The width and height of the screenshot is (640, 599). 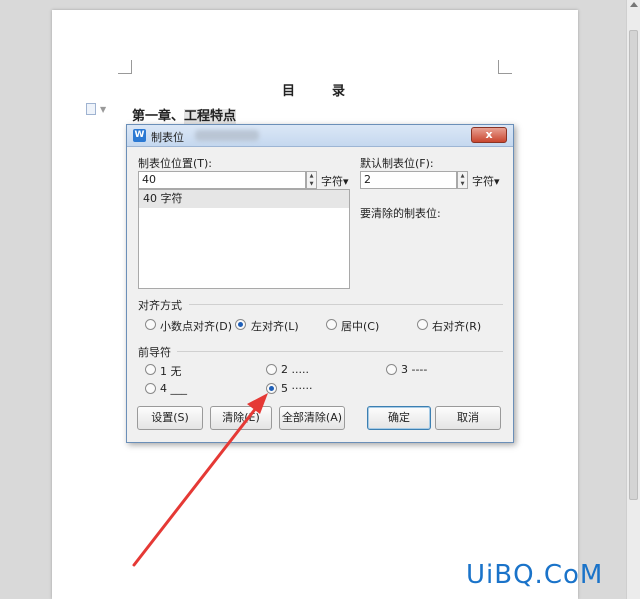 What do you see at coordinates (195, 486) in the screenshot?
I see `arrow-shaft` at bounding box center [195, 486].